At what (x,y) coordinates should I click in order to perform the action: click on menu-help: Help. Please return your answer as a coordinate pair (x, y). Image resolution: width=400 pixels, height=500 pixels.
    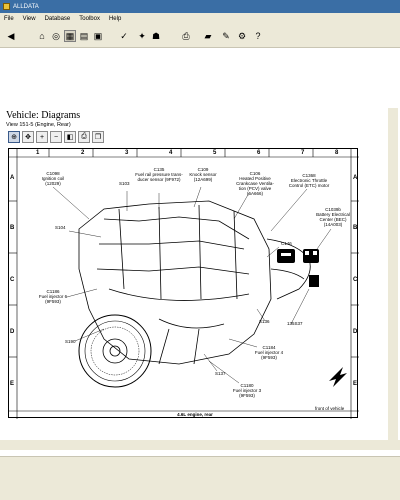
    Looking at the image, I should click on (115, 19).